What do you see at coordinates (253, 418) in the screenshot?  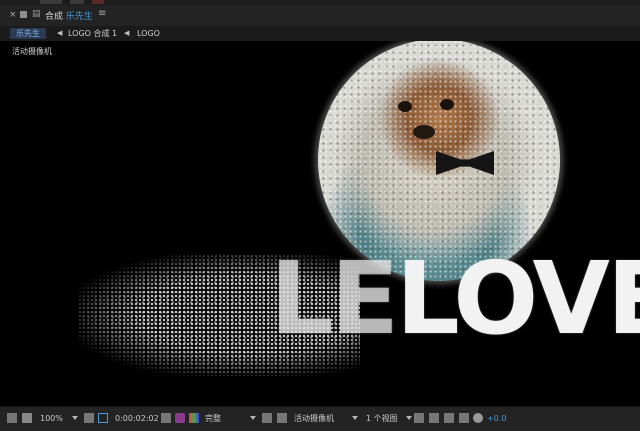 I see `resolution-dropdown-icon` at bounding box center [253, 418].